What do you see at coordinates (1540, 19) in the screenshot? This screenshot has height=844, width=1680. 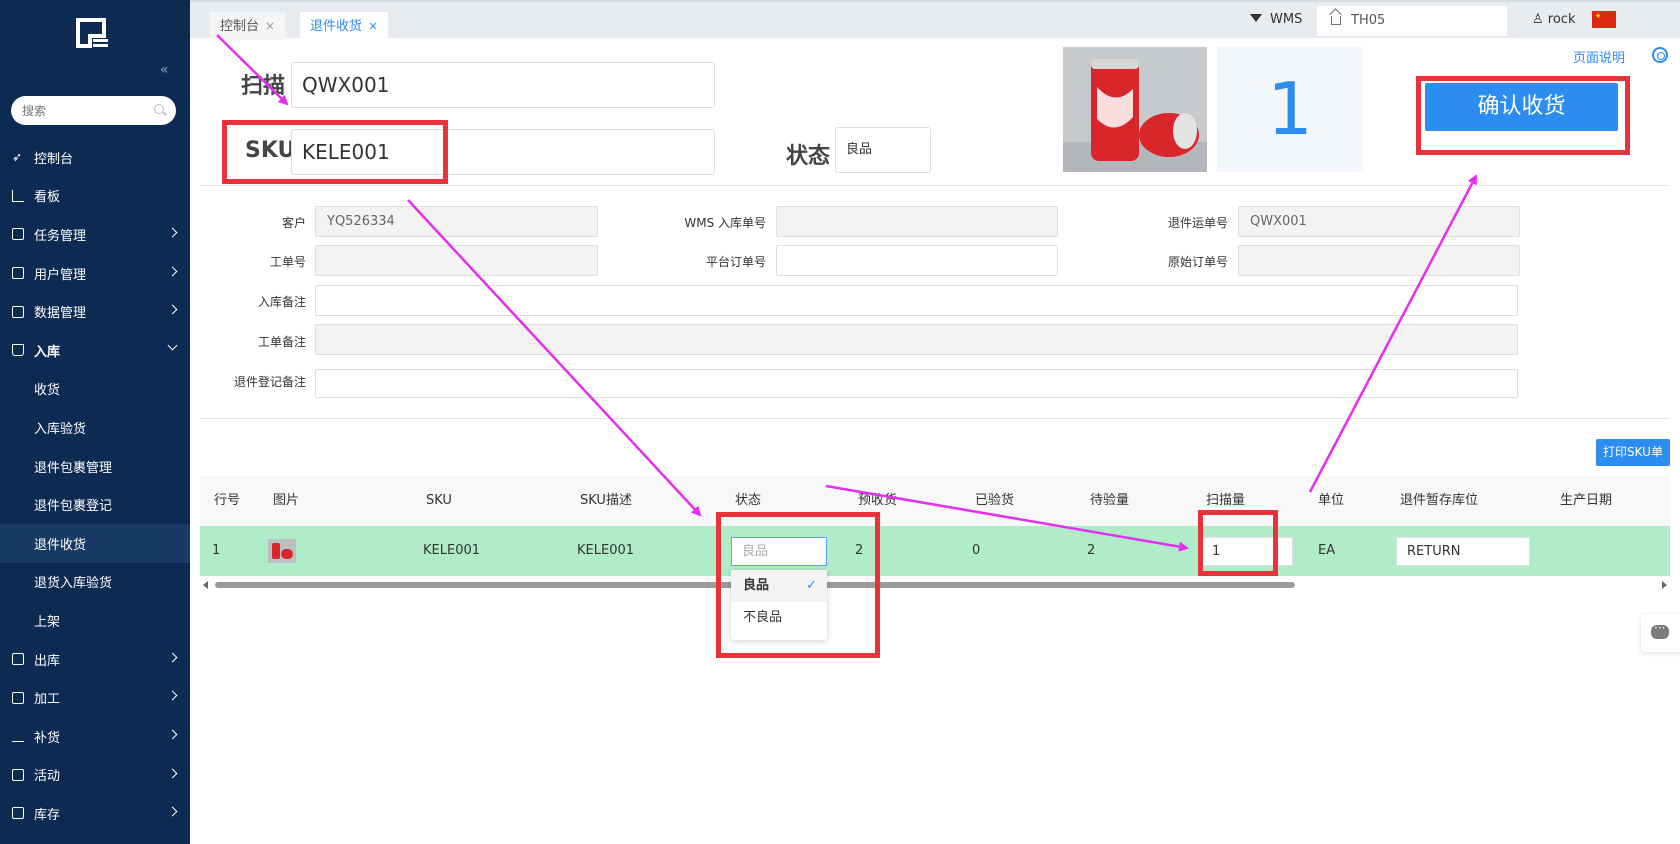 I see `user-icon: ♙` at bounding box center [1540, 19].